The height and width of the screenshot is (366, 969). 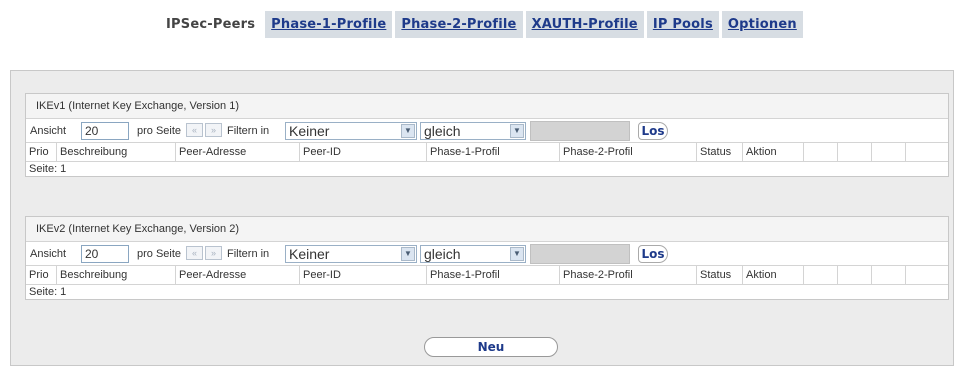 I want to click on ikev2-filter-op-select: gleich ▼, so click(x=473, y=254).